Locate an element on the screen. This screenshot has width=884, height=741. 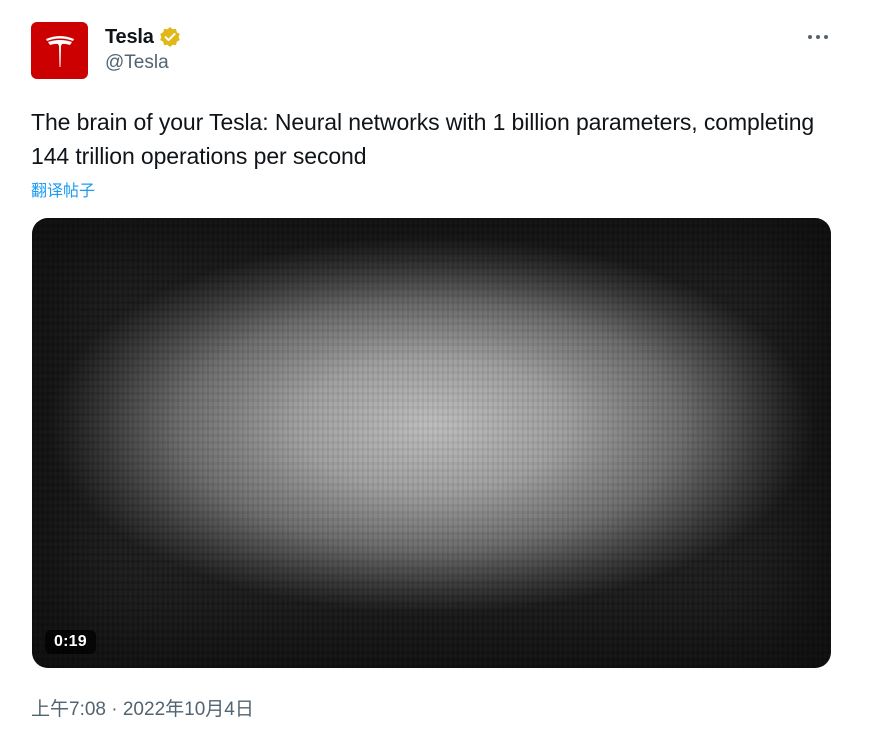
tesla-logo-icon is located at coordinates (59, 51).